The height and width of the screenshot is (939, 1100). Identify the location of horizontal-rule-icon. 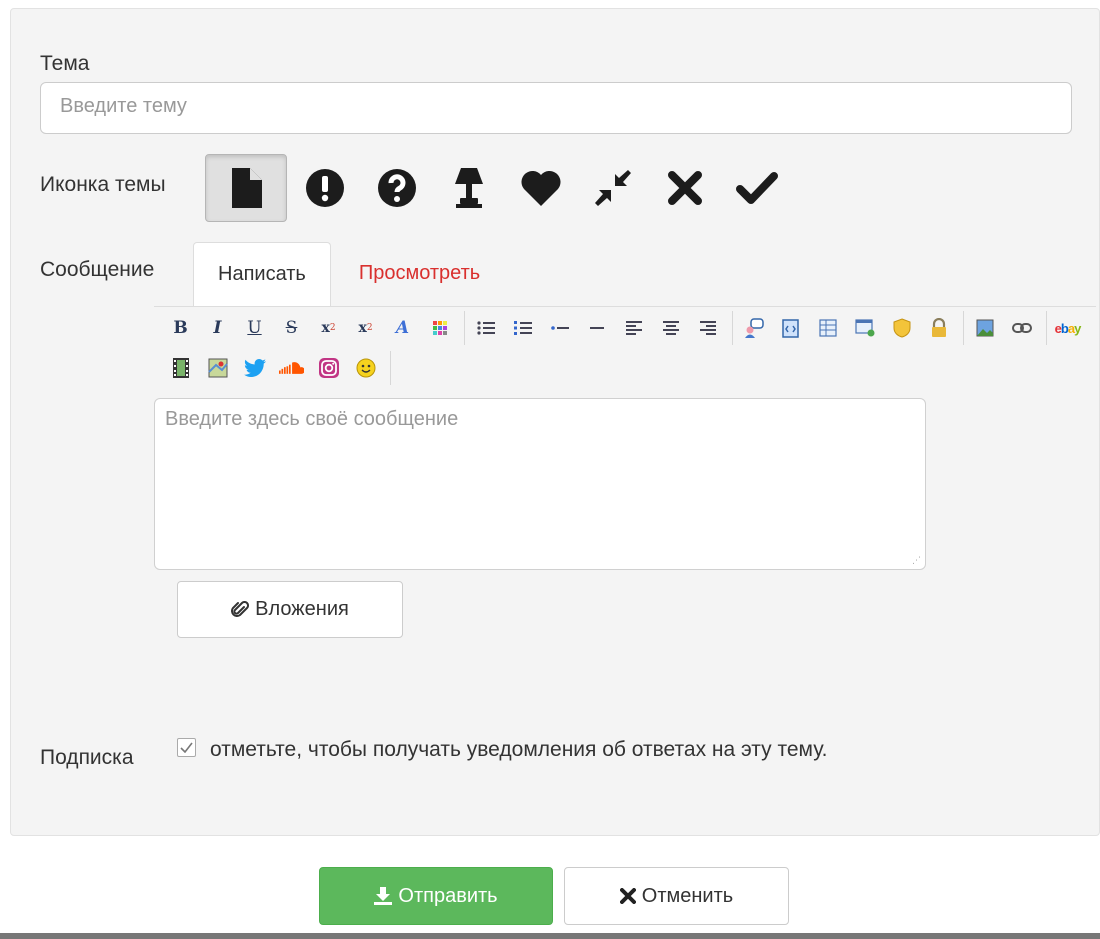
(596, 328).